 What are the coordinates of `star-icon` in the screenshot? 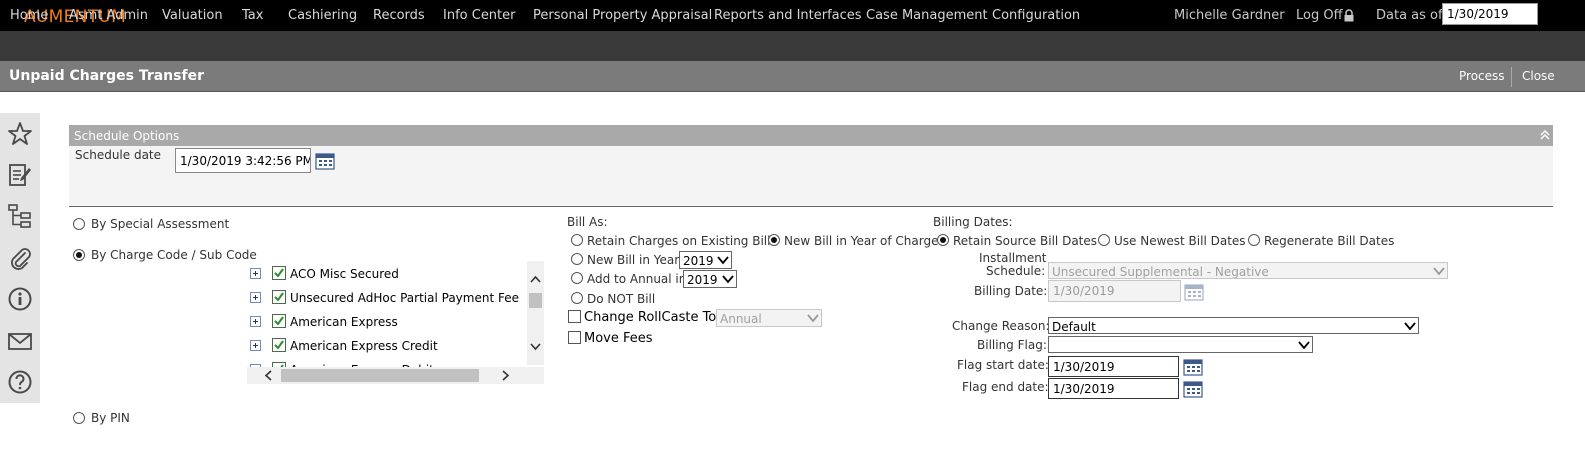 It's located at (20, 134).